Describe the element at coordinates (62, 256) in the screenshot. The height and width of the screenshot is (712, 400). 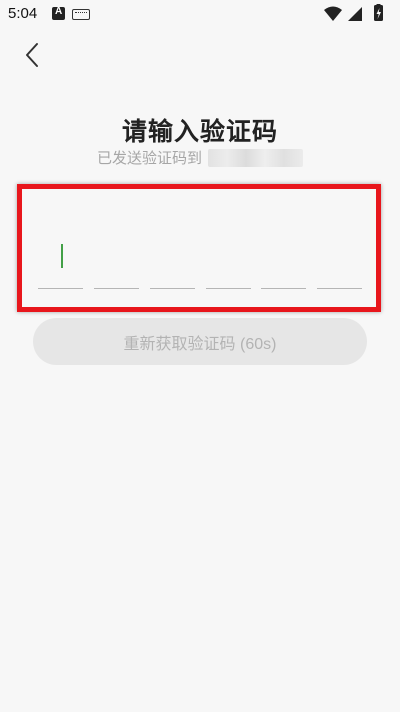
I see `text-cursor` at that location.